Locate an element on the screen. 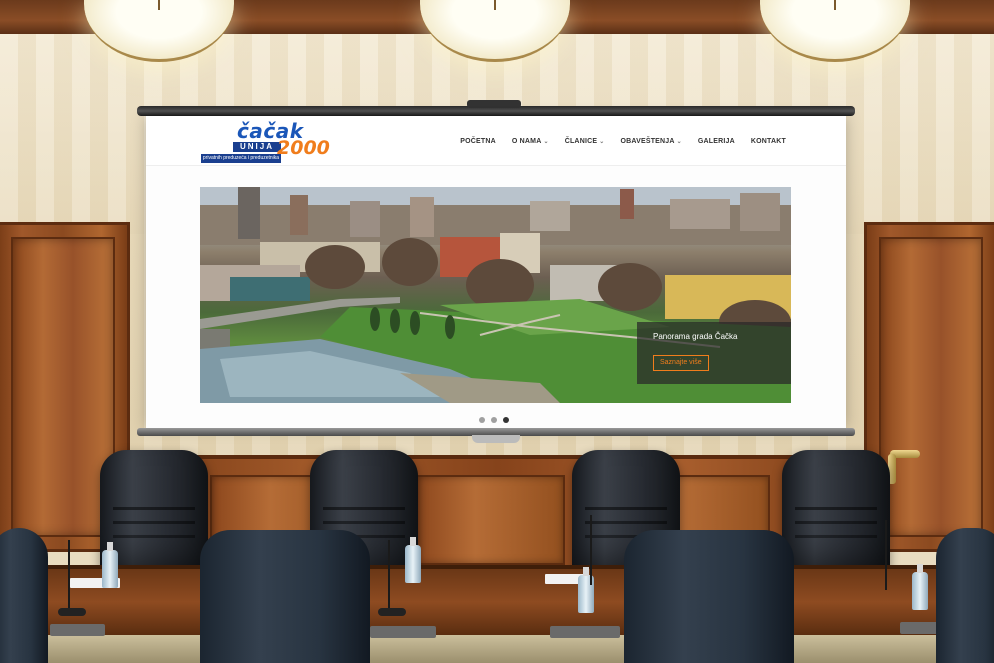 The image size is (994, 663). door-handle is located at coordinates (904, 467).